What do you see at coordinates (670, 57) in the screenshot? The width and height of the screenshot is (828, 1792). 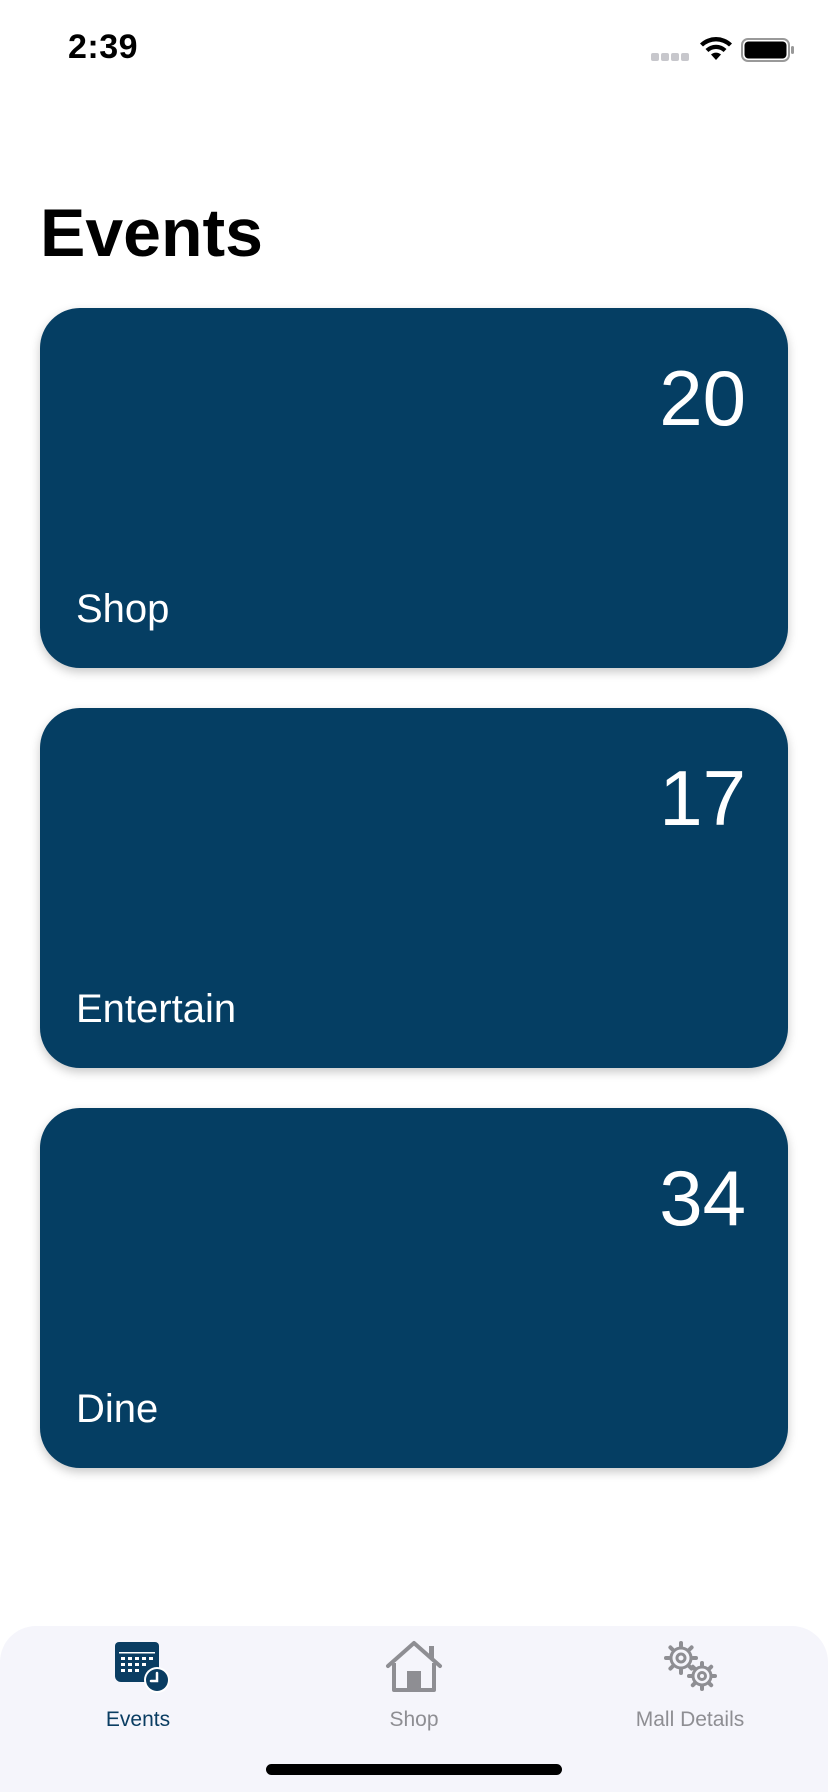 I see `cellular-signal-icon` at bounding box center [670, 57].